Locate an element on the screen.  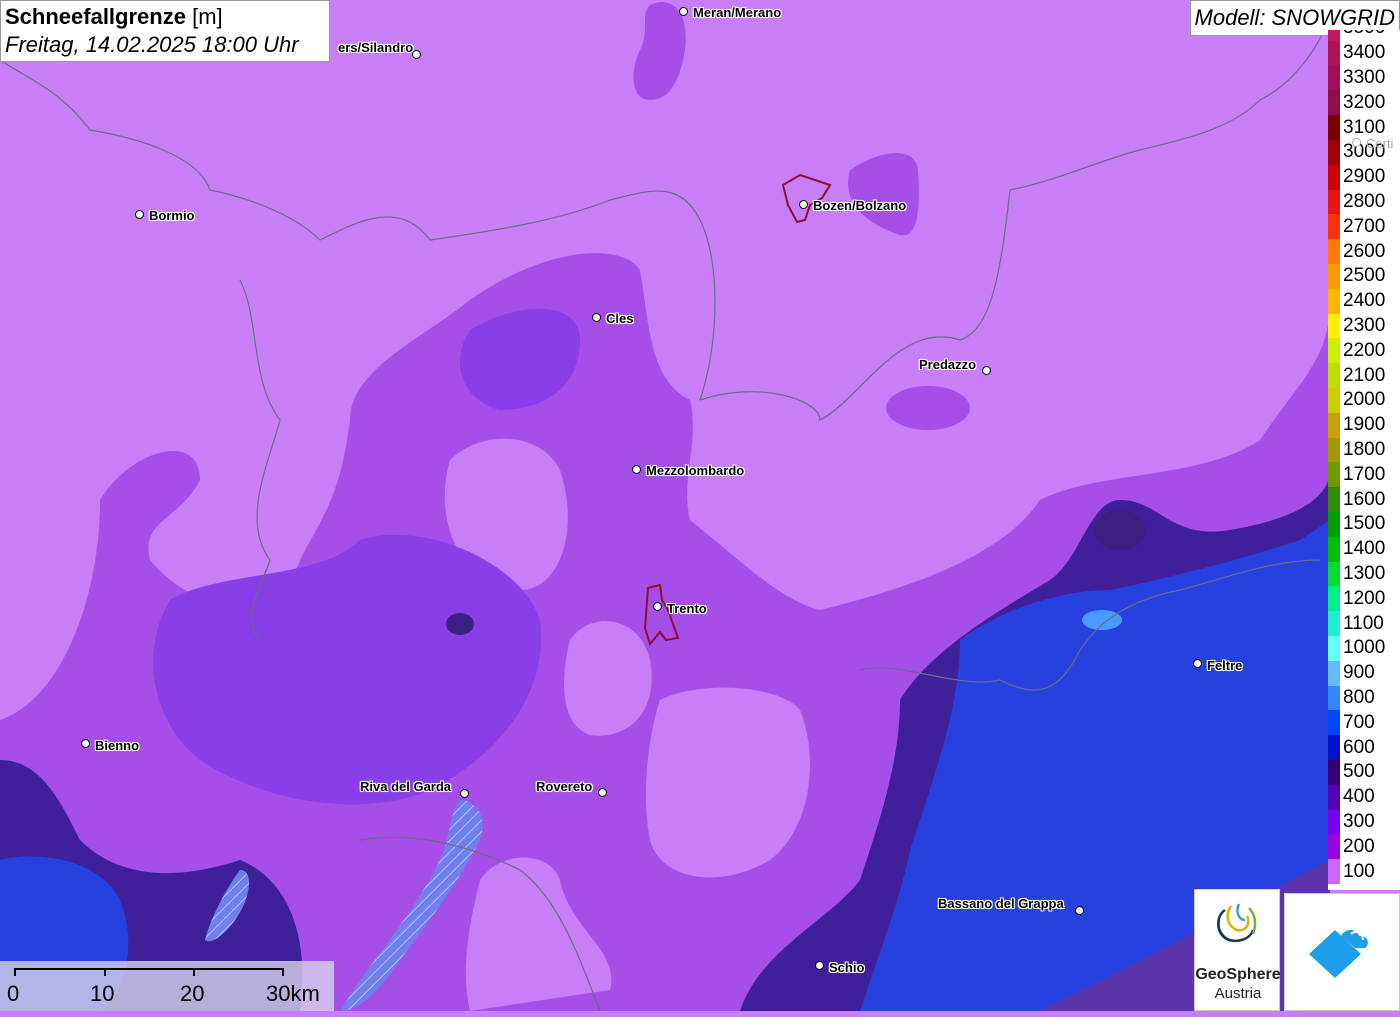
legend-row: 1700 is located at coordinates (1364, 475).